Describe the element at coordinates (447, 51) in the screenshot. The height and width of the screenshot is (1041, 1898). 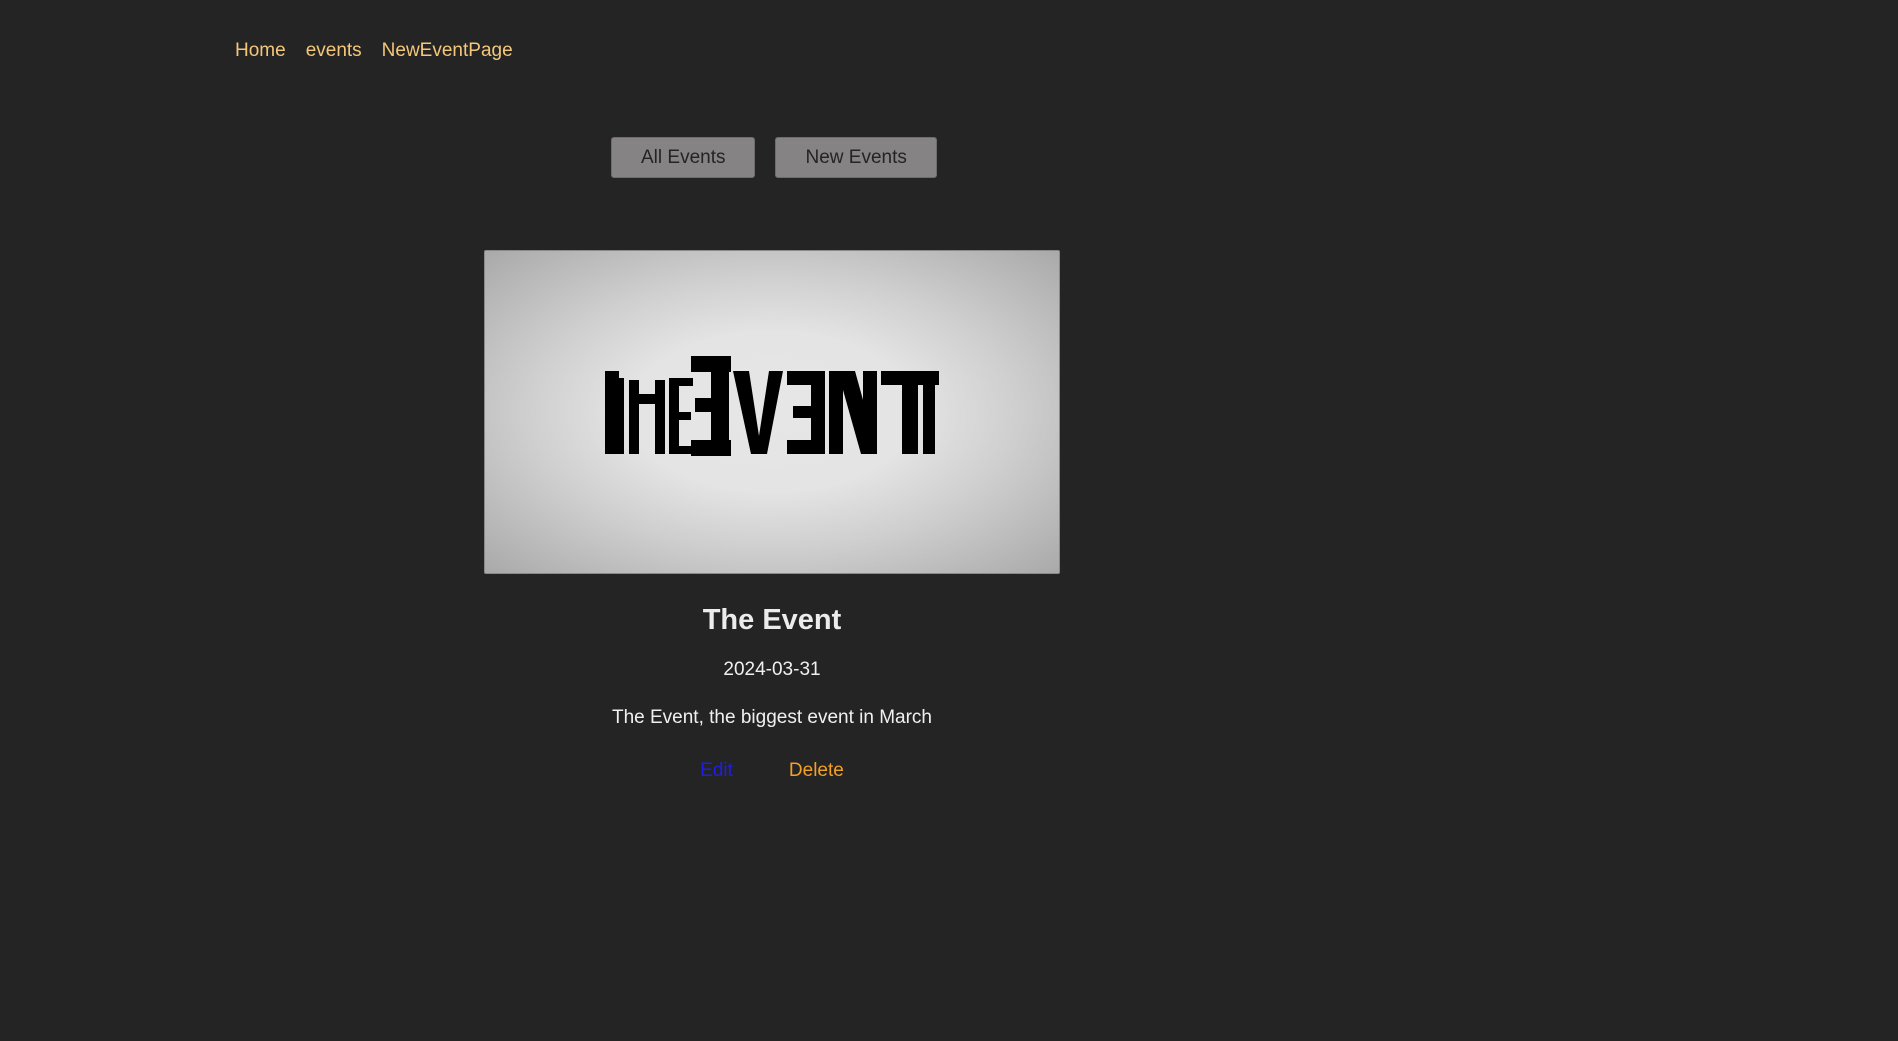
I see `nav-new-event-page-link: NewEventPage` at that location.